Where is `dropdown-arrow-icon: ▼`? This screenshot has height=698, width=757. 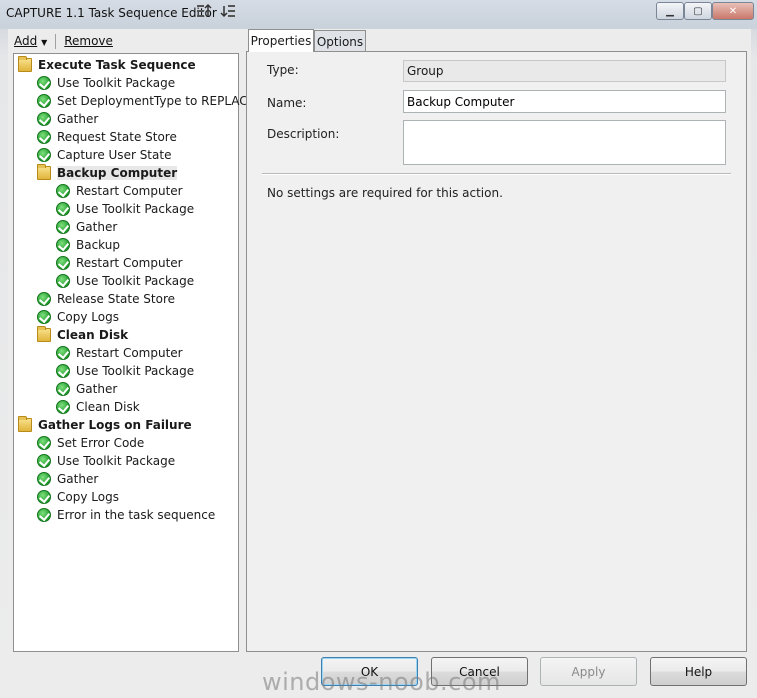
dropdown-arrow-icon: ▼ is located at coordinates (44, 42).